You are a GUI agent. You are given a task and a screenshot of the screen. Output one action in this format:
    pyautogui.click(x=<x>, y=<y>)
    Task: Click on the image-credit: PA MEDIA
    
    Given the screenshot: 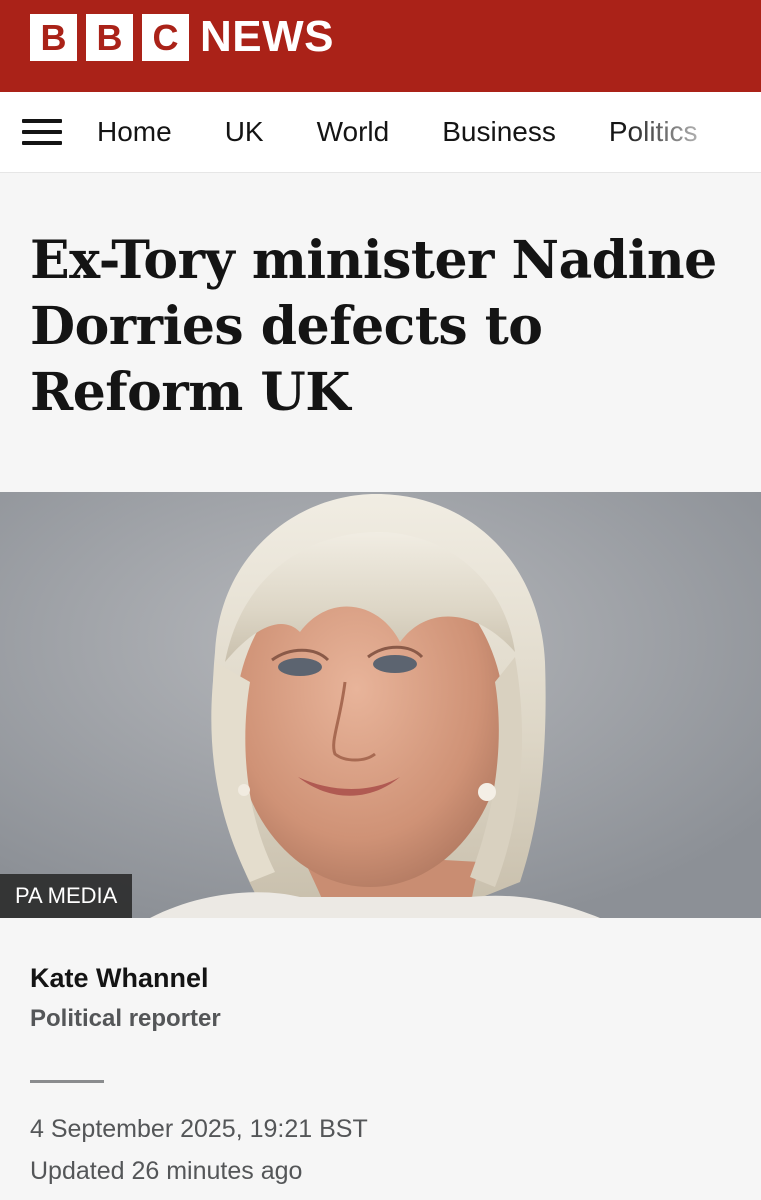 What is the action you would take?
    pyautogui.click(x=66, y=896)
    